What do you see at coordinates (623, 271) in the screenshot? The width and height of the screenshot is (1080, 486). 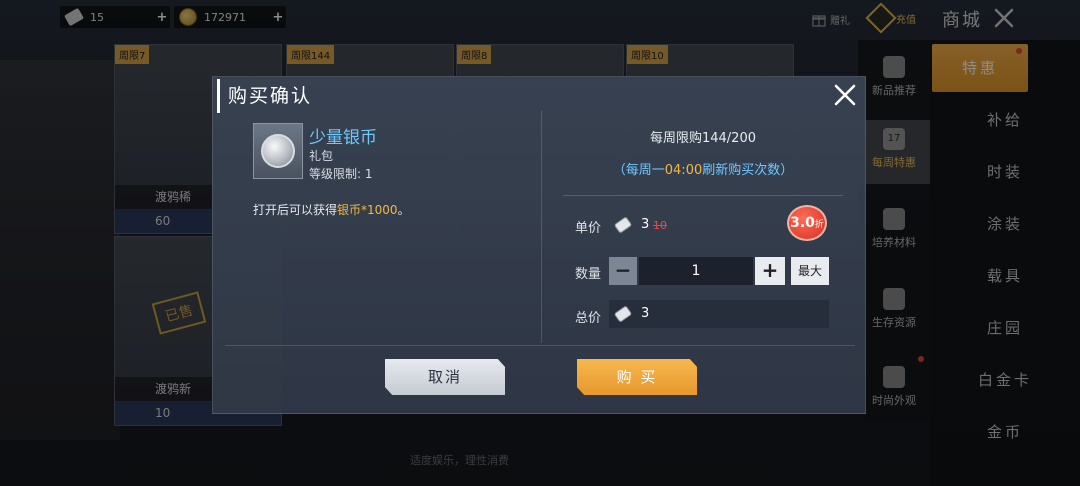 I see `quantity-decrease-button: −` at bounding box center [623, 271].